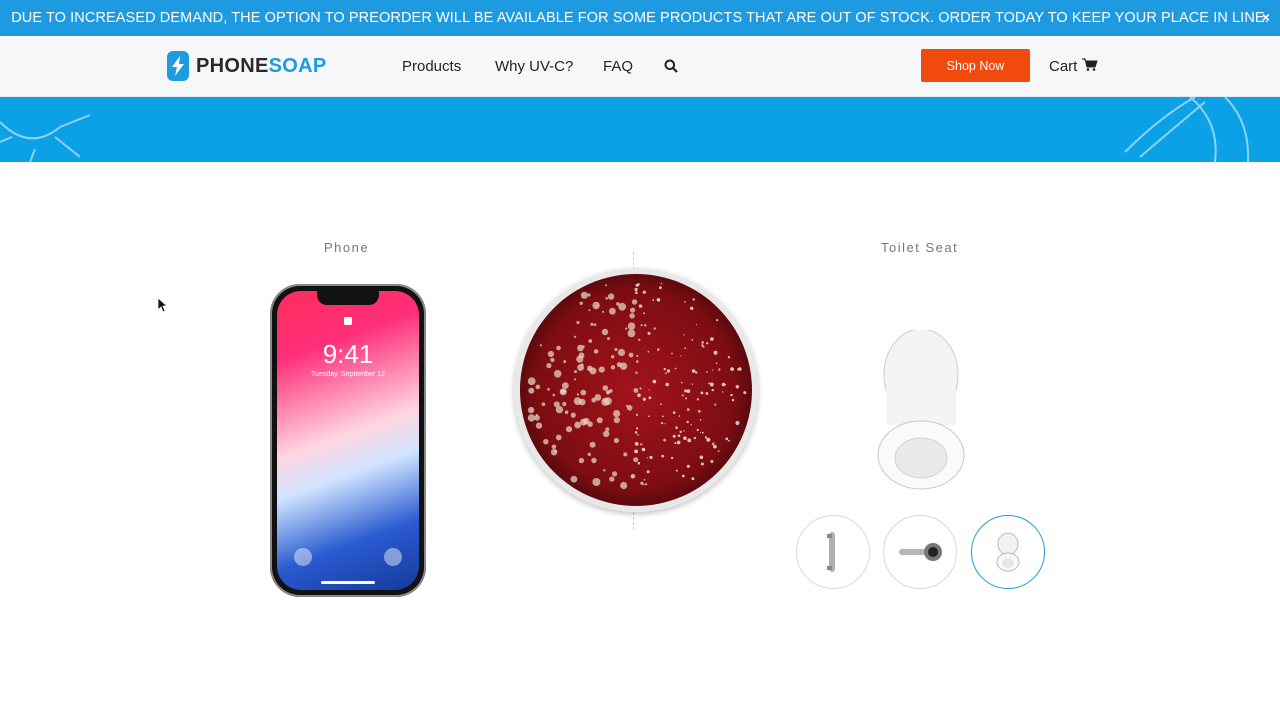  What do you see at coordinates (348, 374) in the screenshot?
I see `phone-date: Tuesday, September 12` at bounding box center [348, 374].